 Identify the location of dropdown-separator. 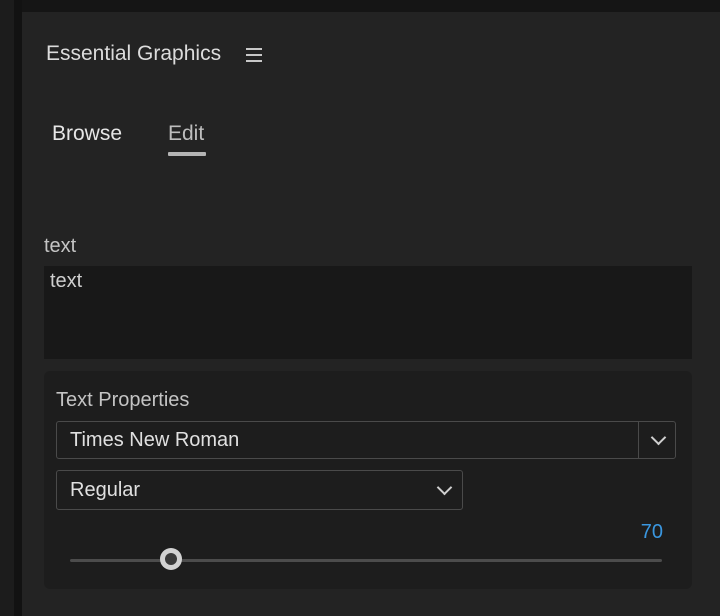
(638, 440).